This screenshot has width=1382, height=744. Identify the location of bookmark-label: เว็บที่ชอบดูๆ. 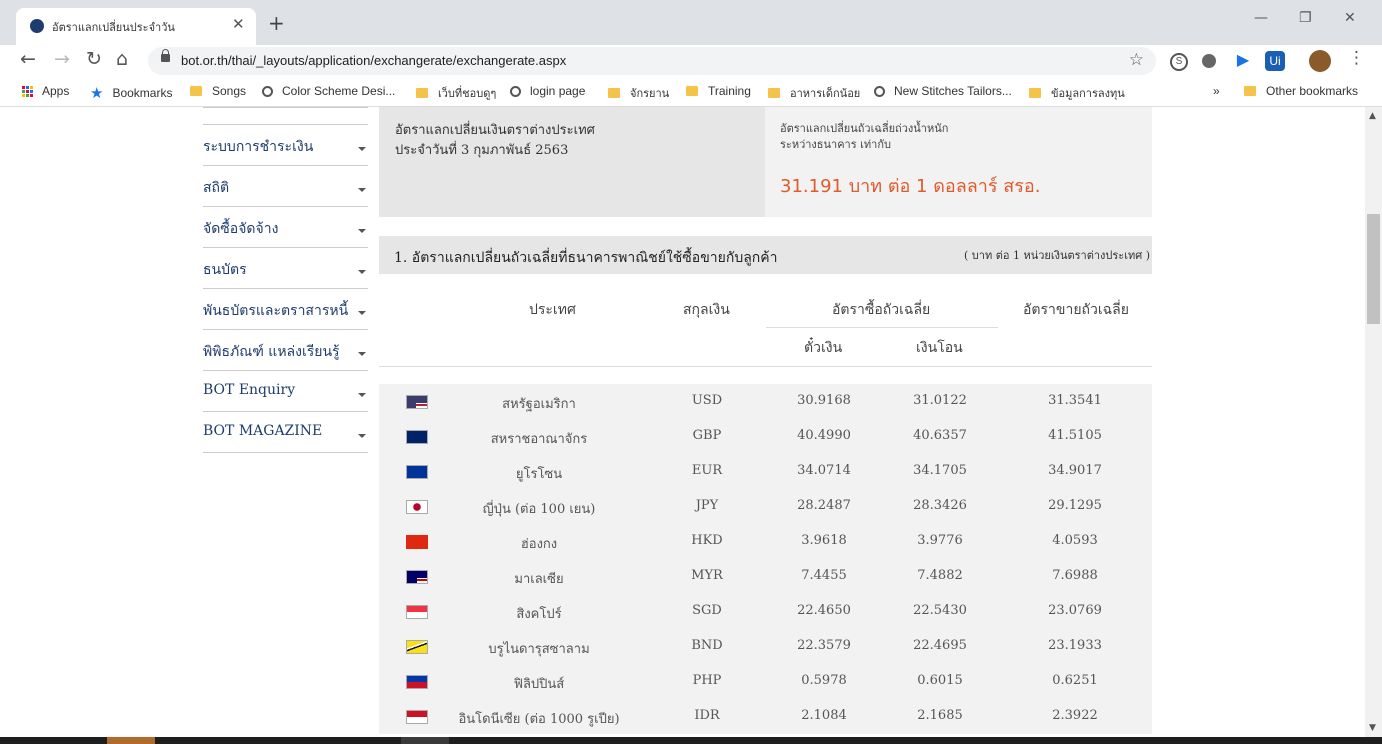
(467, 94).